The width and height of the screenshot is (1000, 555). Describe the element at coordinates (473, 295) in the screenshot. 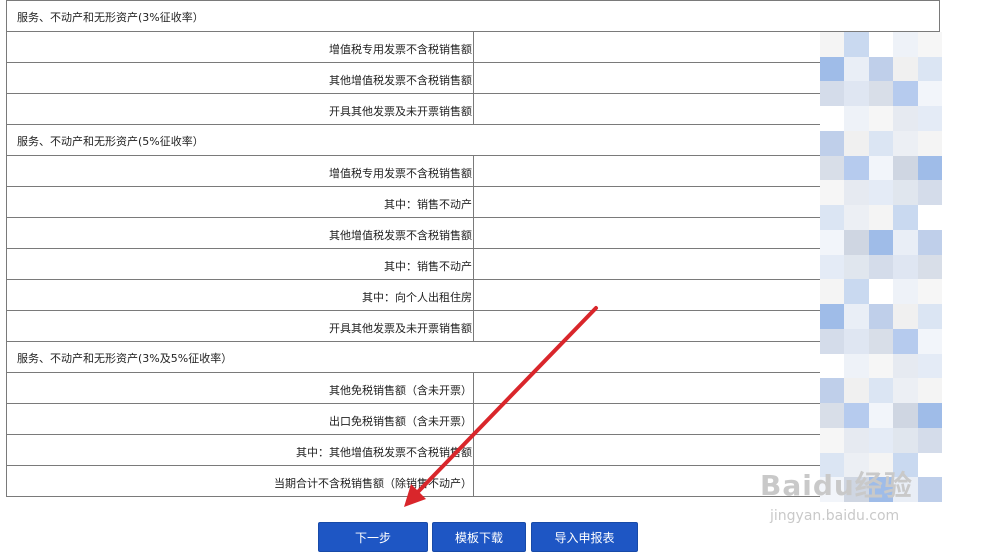

I see `table-row: 其中：向个人出租住房` at that location.